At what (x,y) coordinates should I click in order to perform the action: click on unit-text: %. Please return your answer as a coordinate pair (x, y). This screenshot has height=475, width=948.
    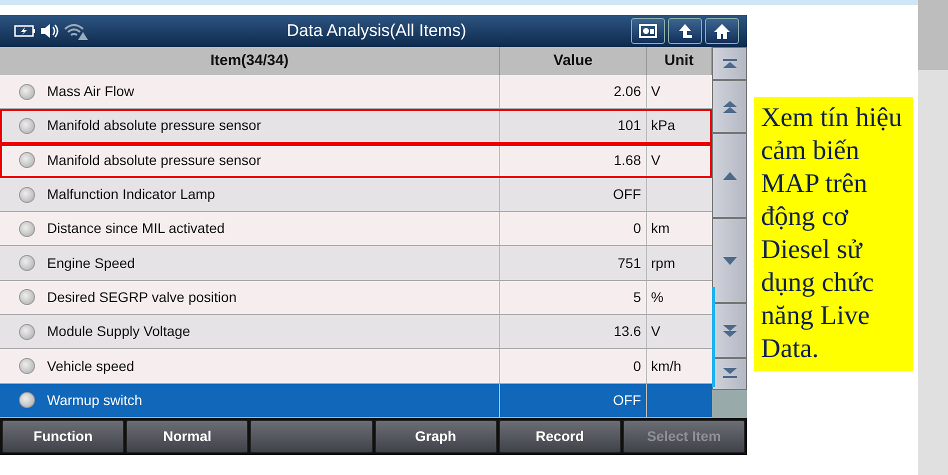
    Looking at the image, I should click on (657, 297).